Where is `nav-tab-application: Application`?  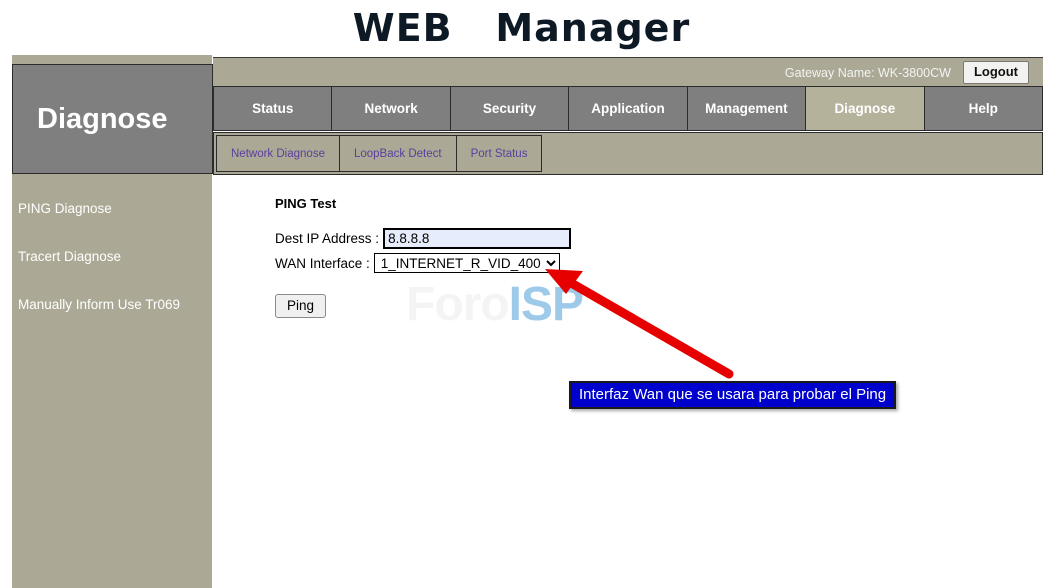 nav-tab-application: Application is located at coordinates (628, 108).